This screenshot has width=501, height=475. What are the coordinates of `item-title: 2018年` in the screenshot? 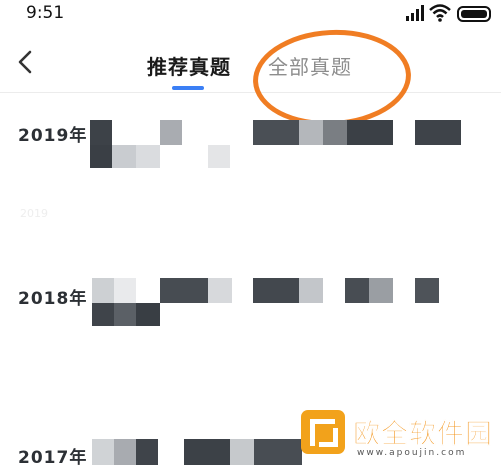 It's located at (53, 299).